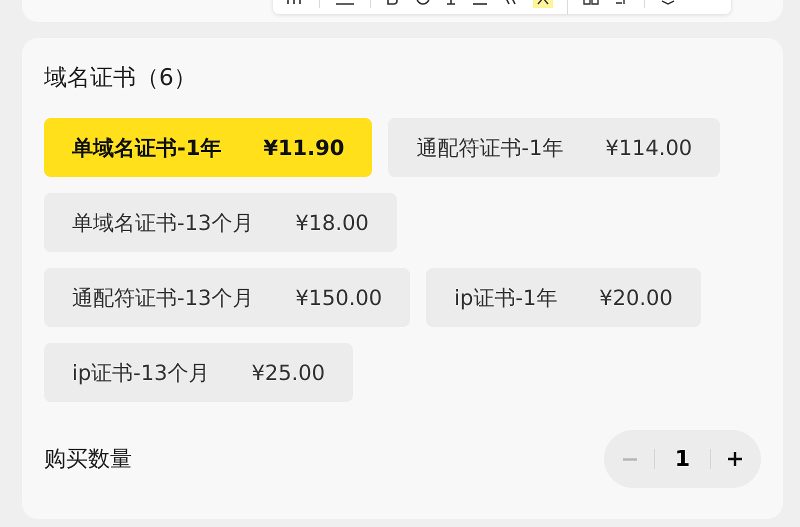  I want to click on certificate-option: ip证书-13个月 ¥25.00, so click(198, 372).